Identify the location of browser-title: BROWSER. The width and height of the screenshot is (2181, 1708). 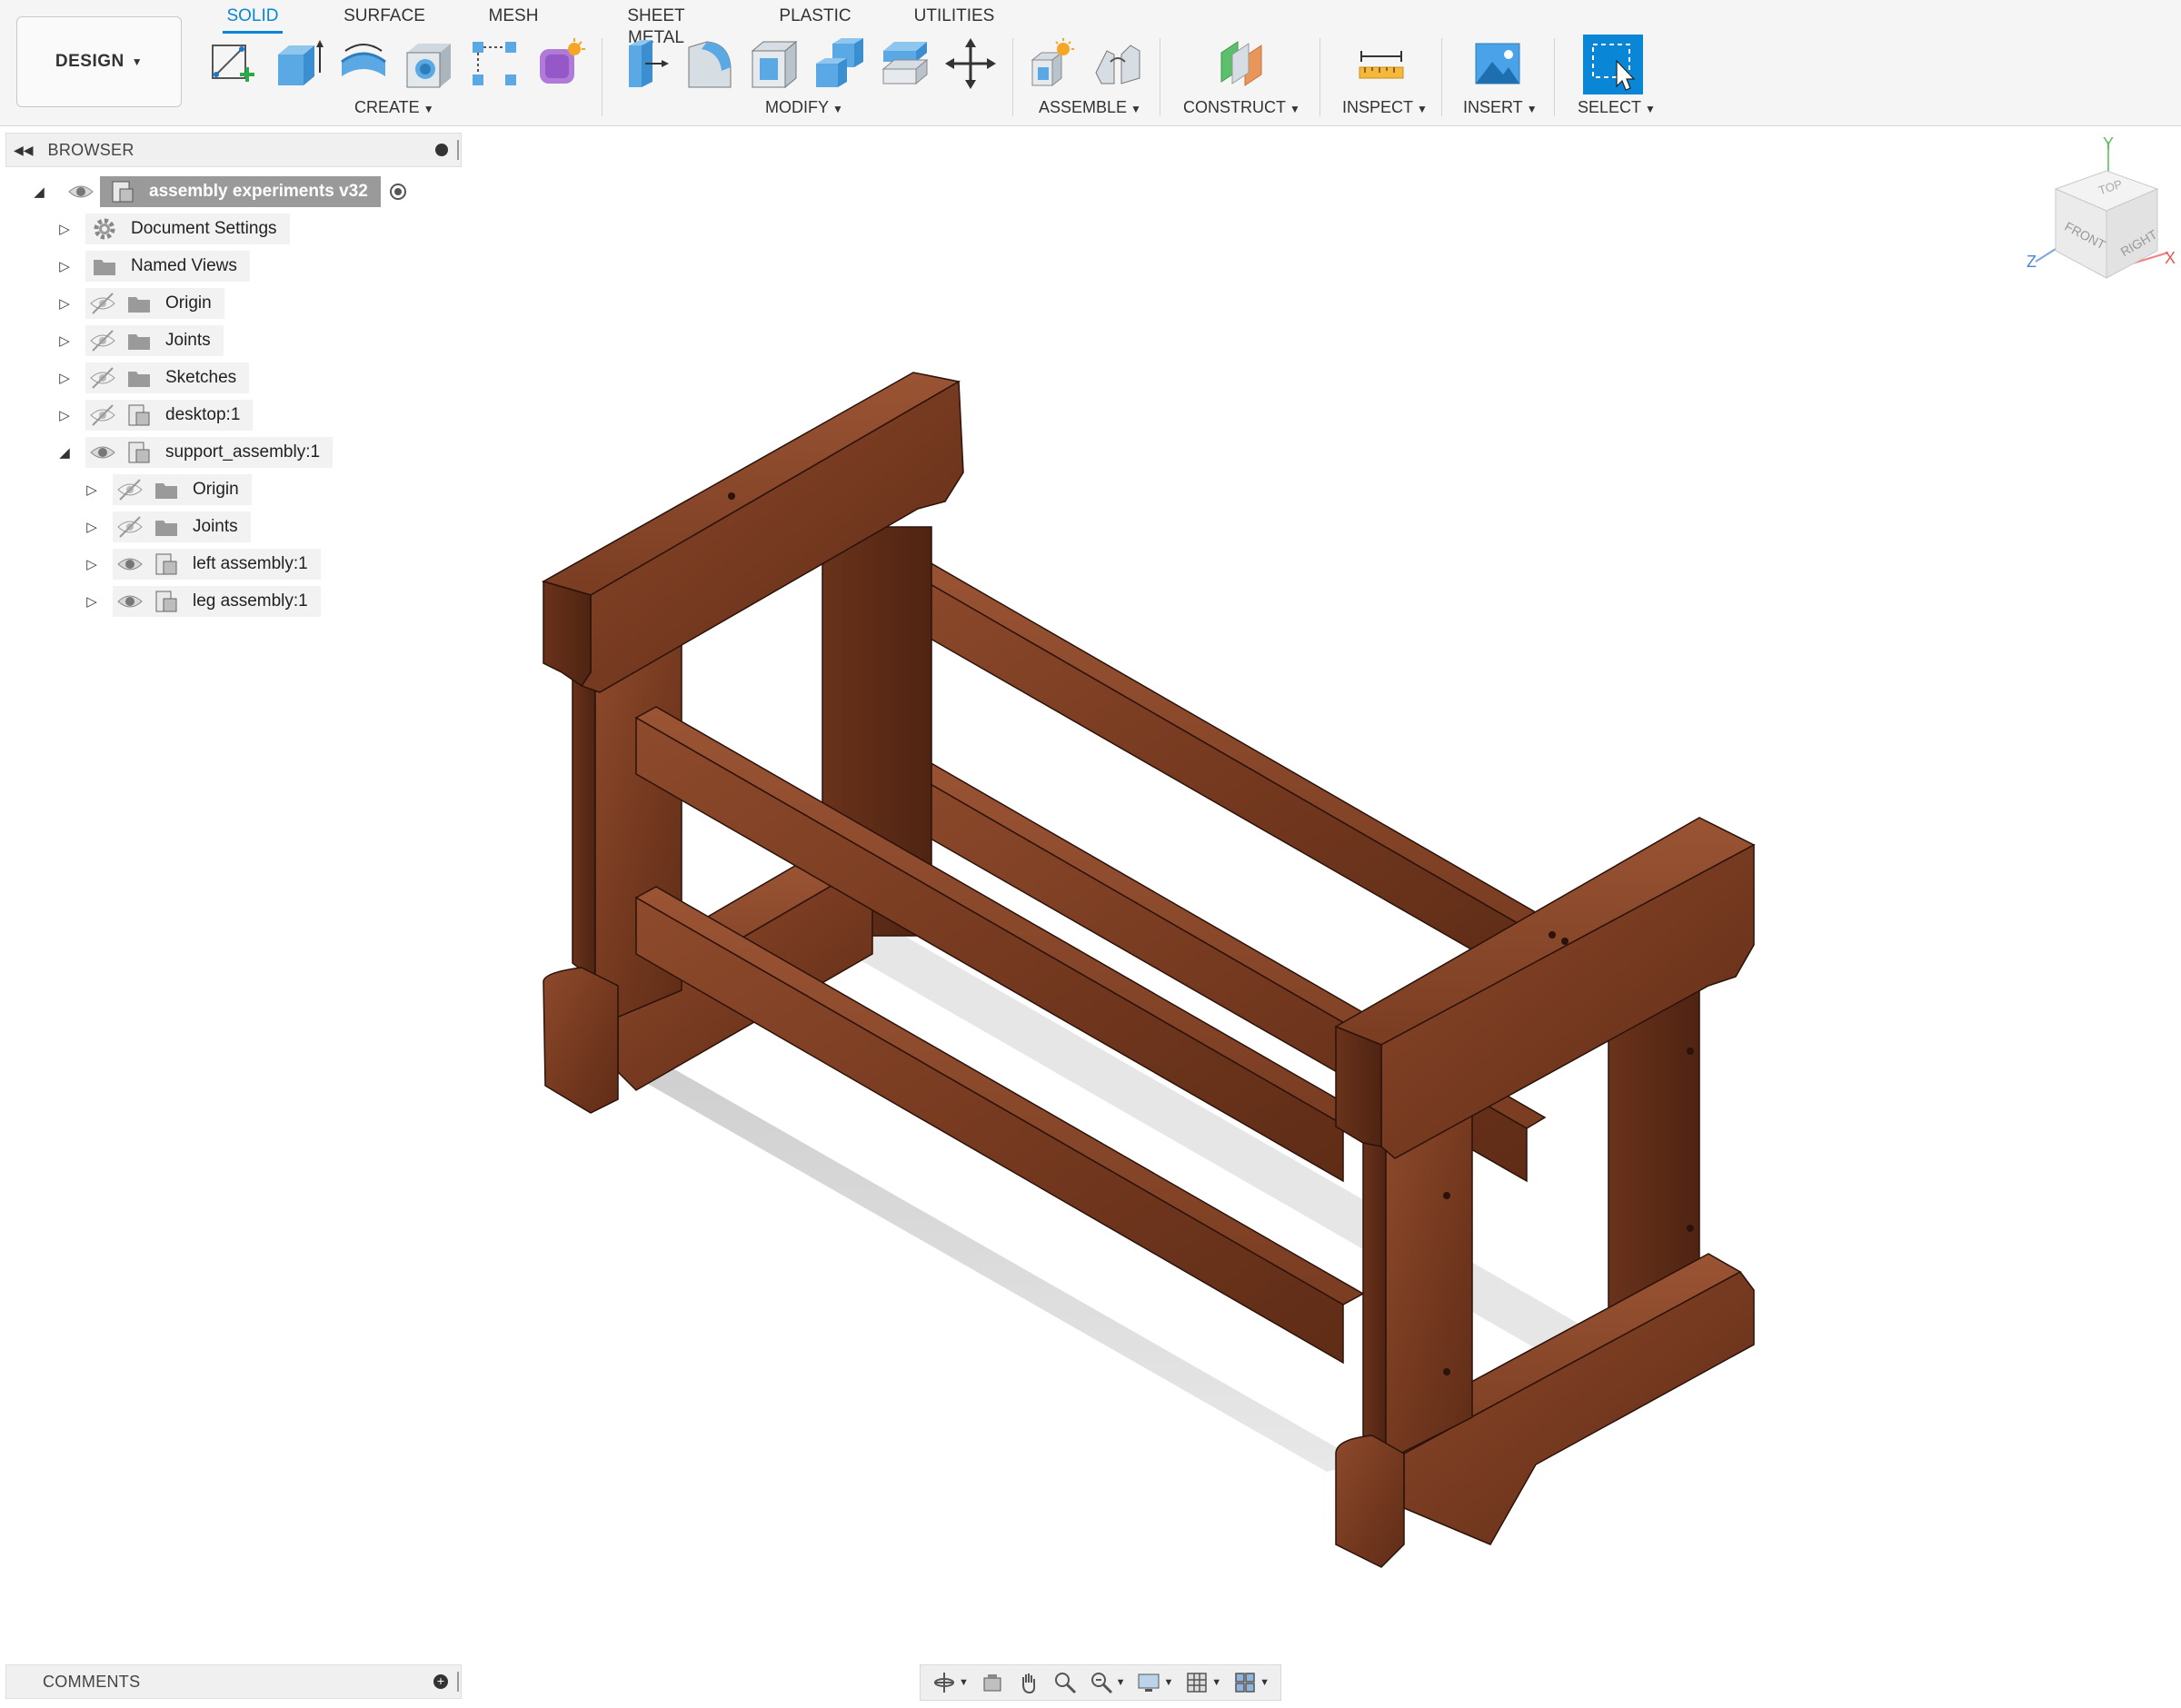
(90, 149).